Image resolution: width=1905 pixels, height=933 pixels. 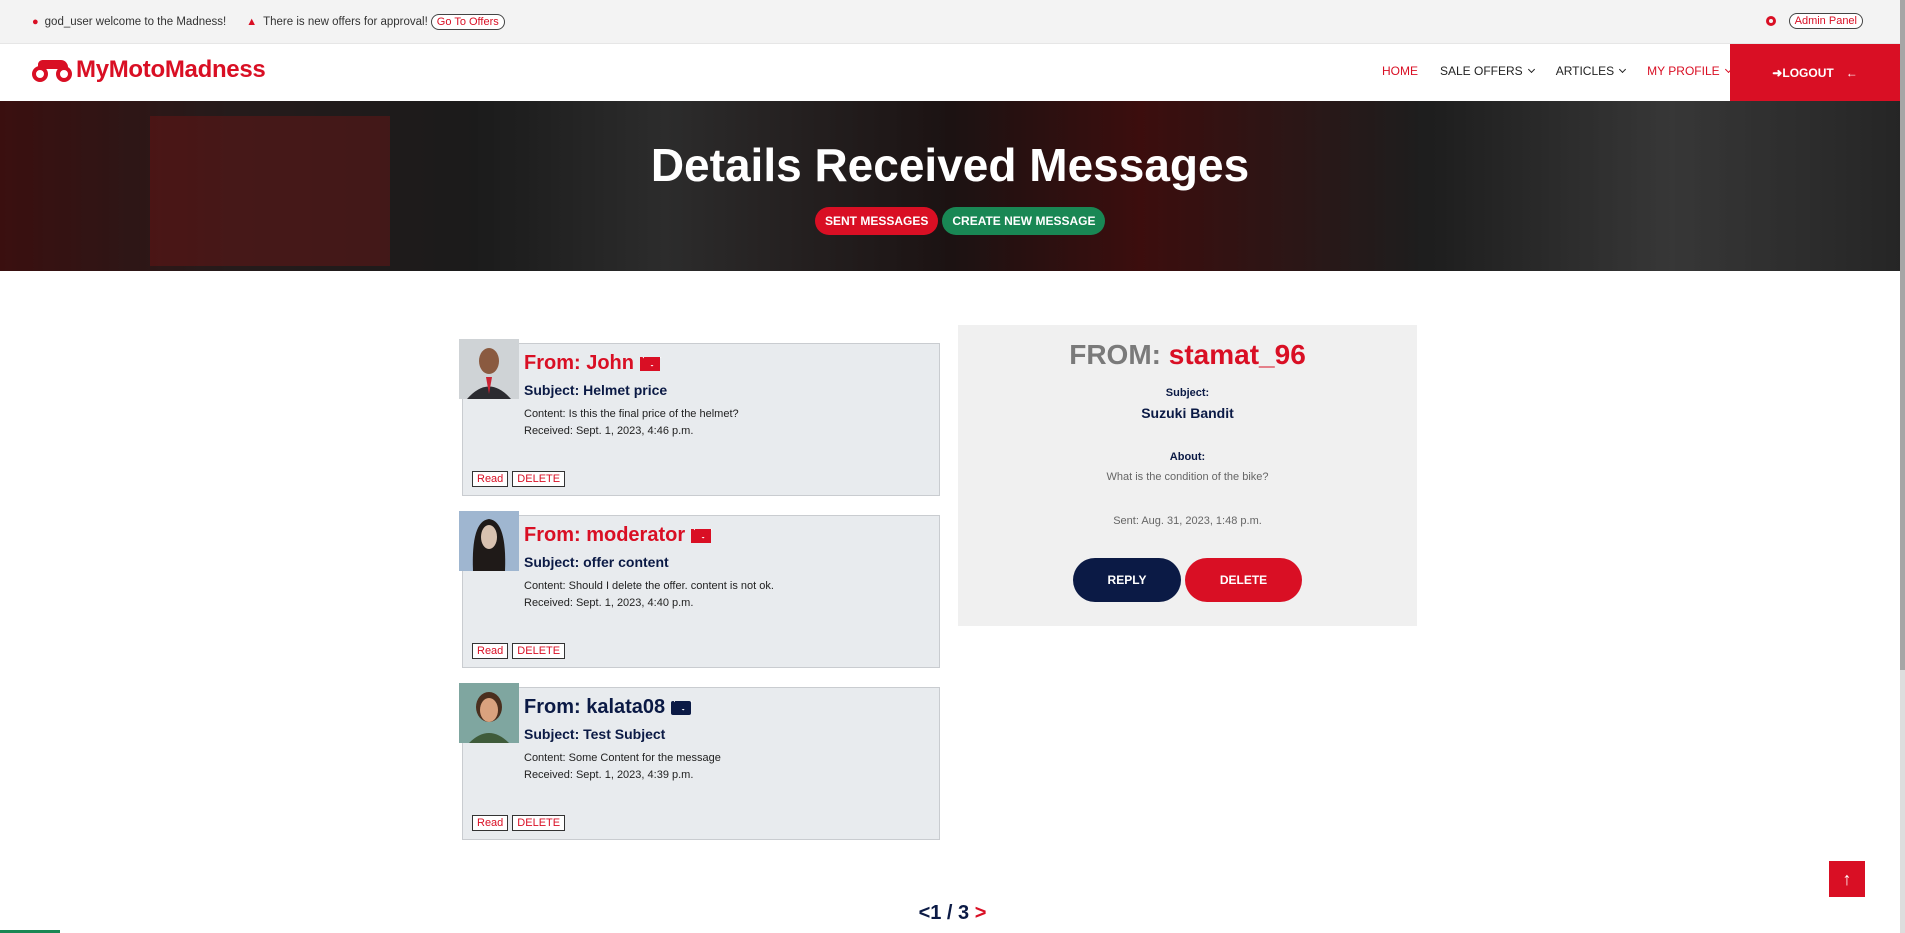 I want to click on brand-name: MyMotoMadness, so click(x=171, y=69).